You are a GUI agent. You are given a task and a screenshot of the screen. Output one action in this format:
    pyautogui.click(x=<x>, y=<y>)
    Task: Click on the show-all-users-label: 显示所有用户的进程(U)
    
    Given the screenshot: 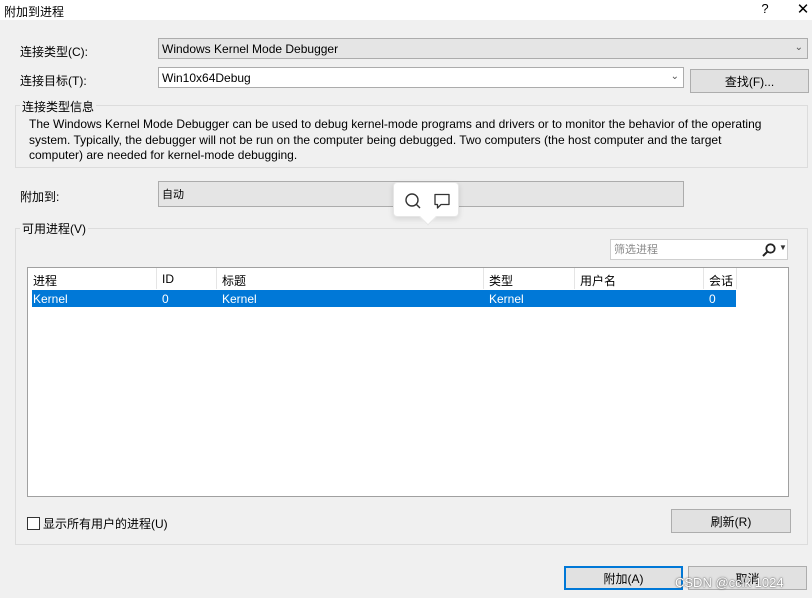 What is the action you would take?
    pyautogui.click(x=105, y=524)
    